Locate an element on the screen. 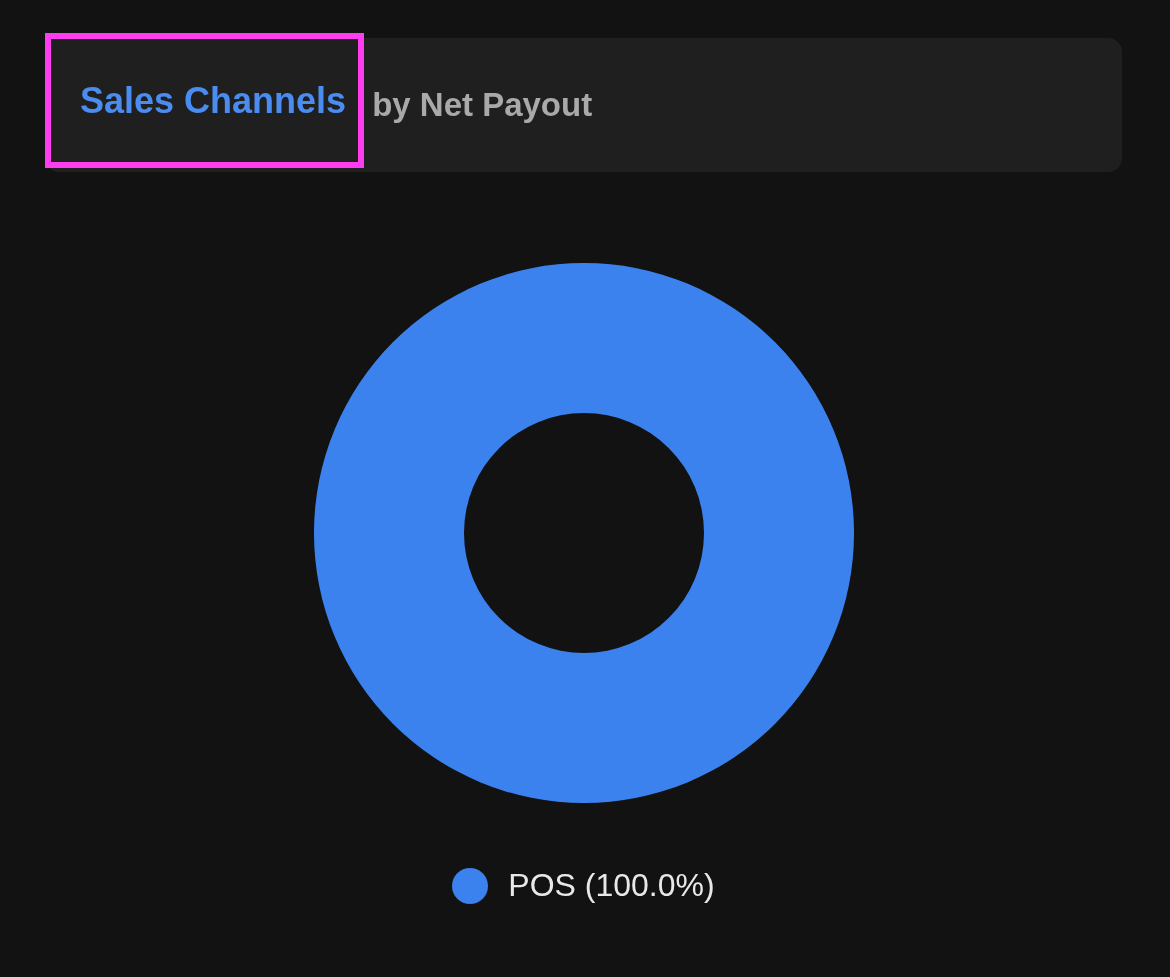 This screenshot has width=1170, height=977. card-subtitle: by Net Payout is located at coordinates (482, 105).